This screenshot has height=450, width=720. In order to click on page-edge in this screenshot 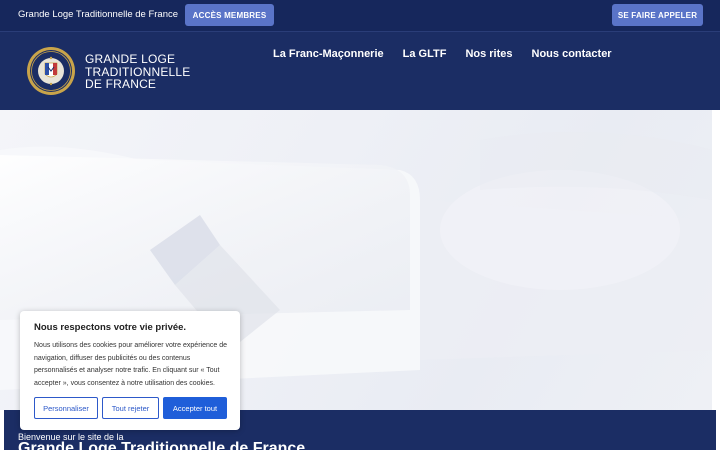, I will do `click(716, 280)`.